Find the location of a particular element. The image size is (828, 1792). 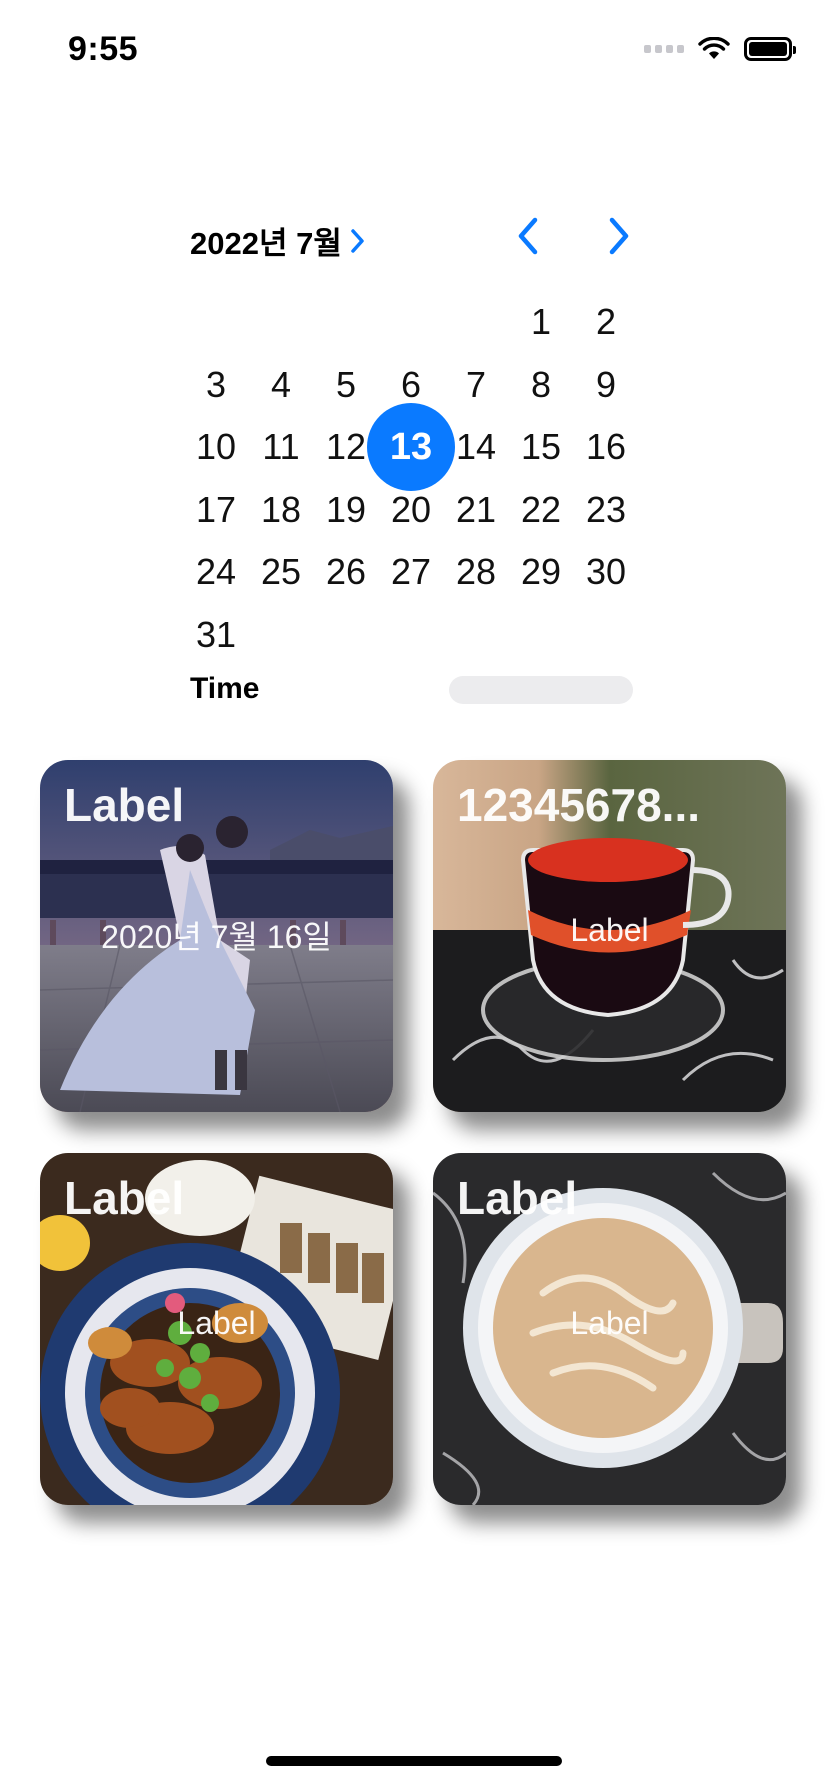

calendar-day-number: 16 is located at coordinates (606, 446).